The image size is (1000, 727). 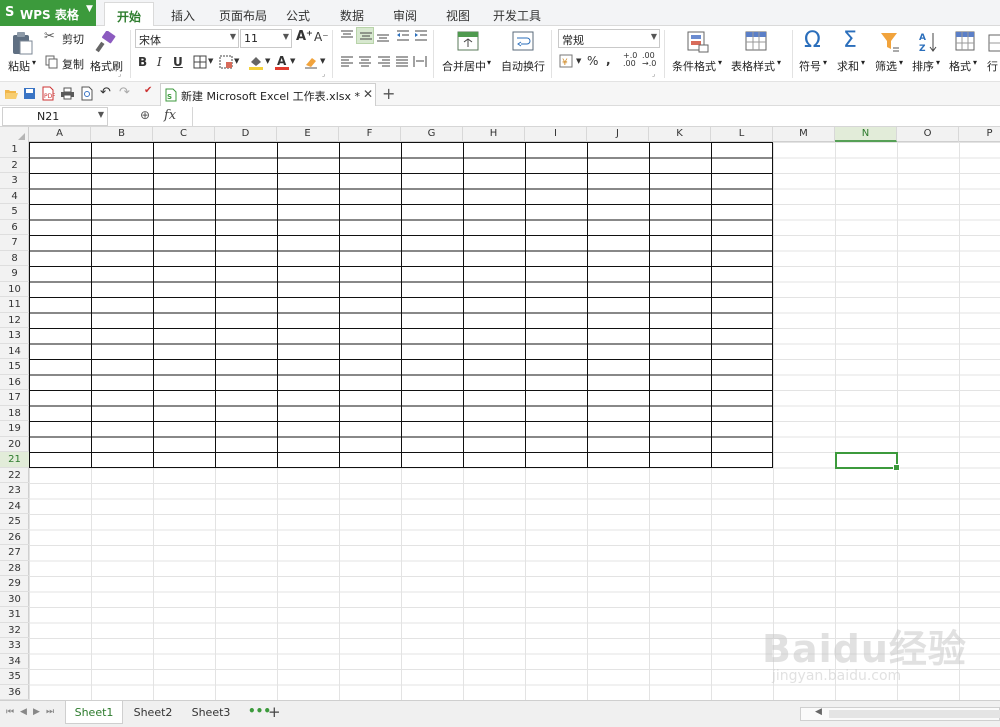 I want to click on fill-color-icon, so click(x=256, y=62).